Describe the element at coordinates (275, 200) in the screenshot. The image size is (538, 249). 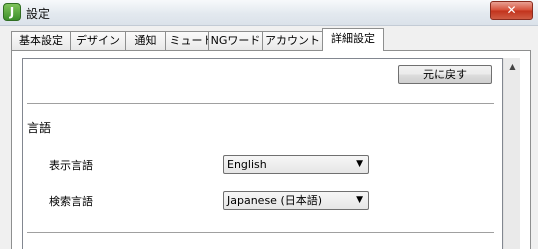
I see `search-language-value: Japanese (日本語)` at that location.